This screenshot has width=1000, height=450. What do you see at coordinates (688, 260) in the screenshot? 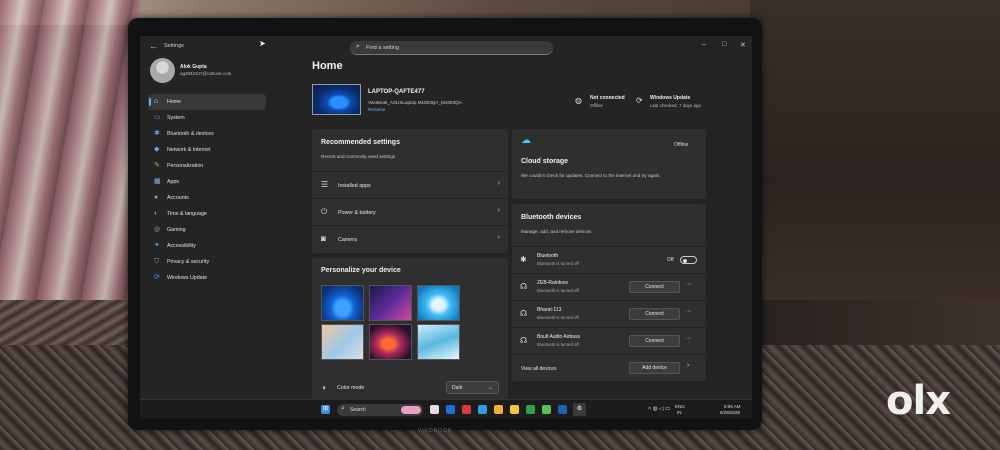
I see `bluetooth-toggle` at bounding box center [688, 260].